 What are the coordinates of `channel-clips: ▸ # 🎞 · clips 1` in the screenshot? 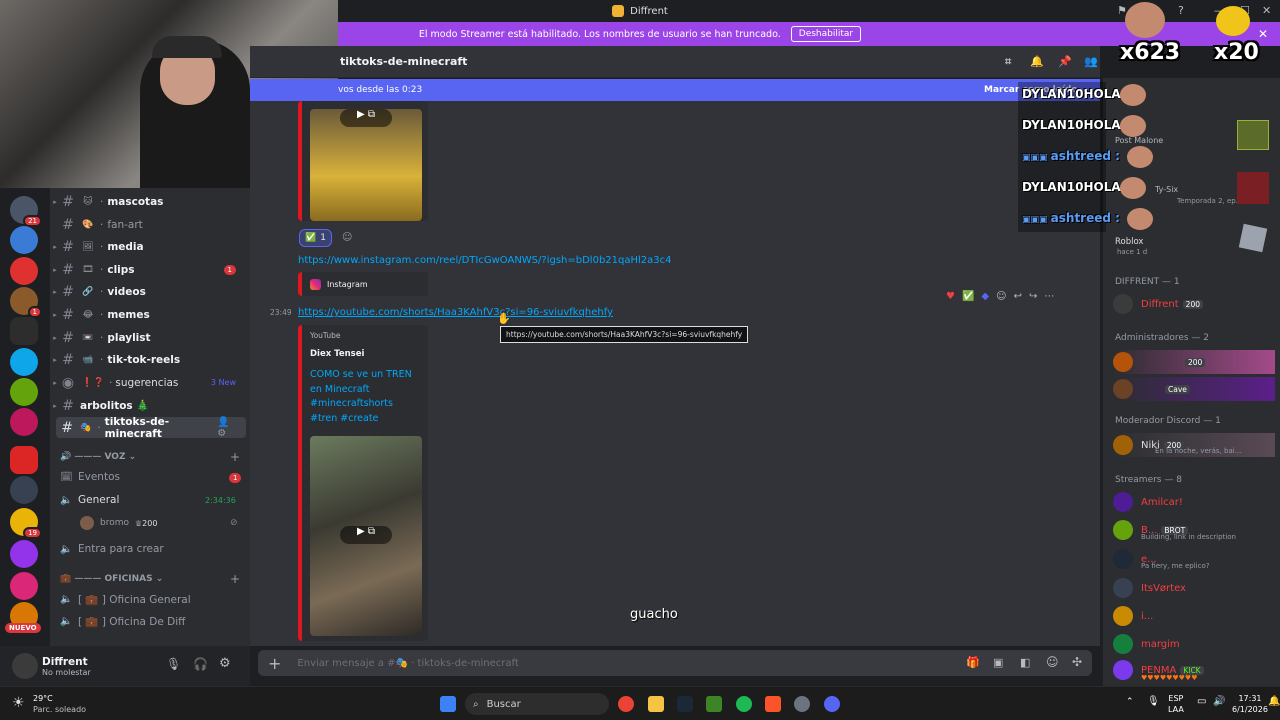 It's located at (148, 269).